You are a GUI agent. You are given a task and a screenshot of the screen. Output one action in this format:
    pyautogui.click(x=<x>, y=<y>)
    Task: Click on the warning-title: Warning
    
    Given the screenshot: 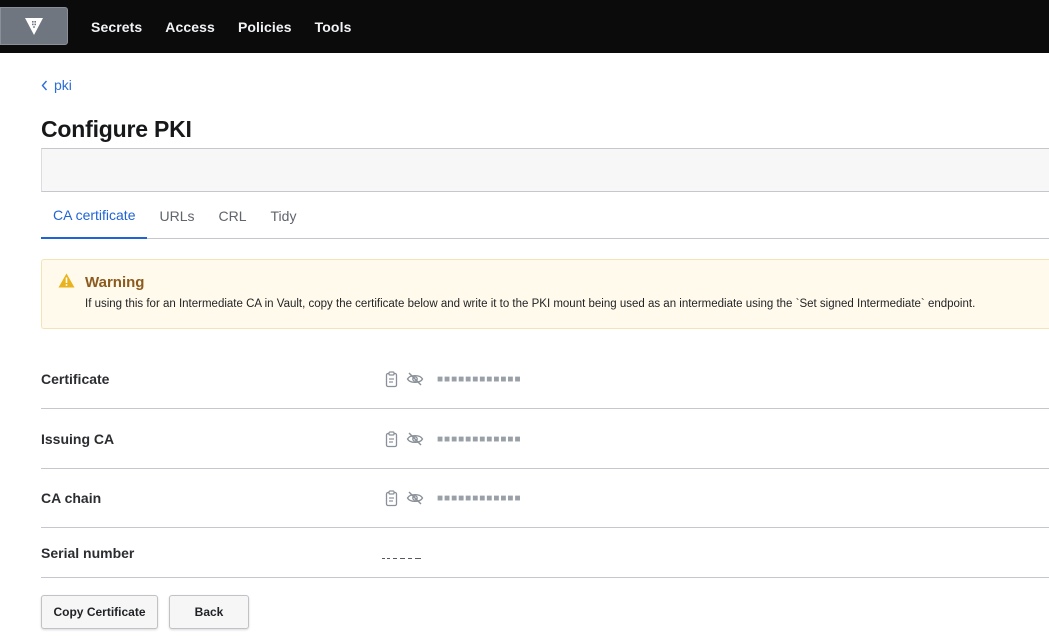 What is the action you would take?
    pyautogui.click(x=115, y=282)
    